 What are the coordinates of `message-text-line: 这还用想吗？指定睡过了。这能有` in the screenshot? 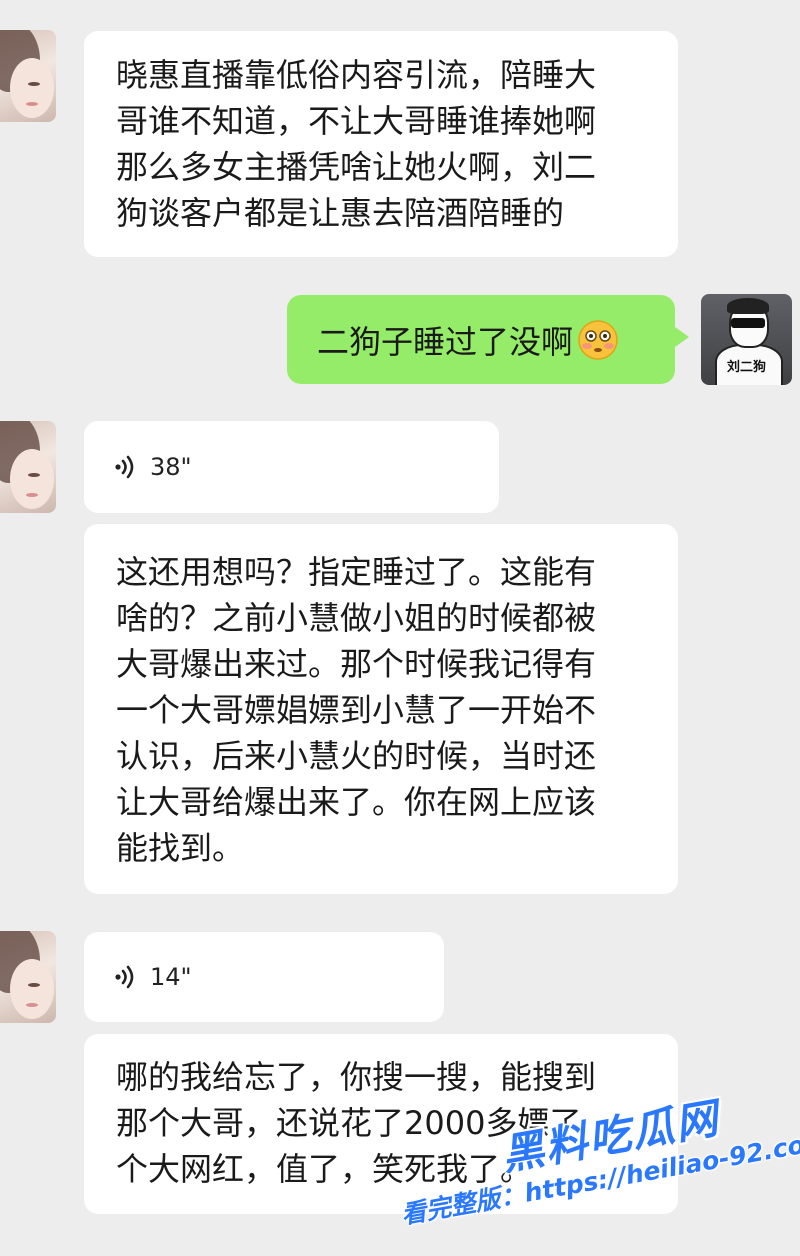 It's located at (356, 572).